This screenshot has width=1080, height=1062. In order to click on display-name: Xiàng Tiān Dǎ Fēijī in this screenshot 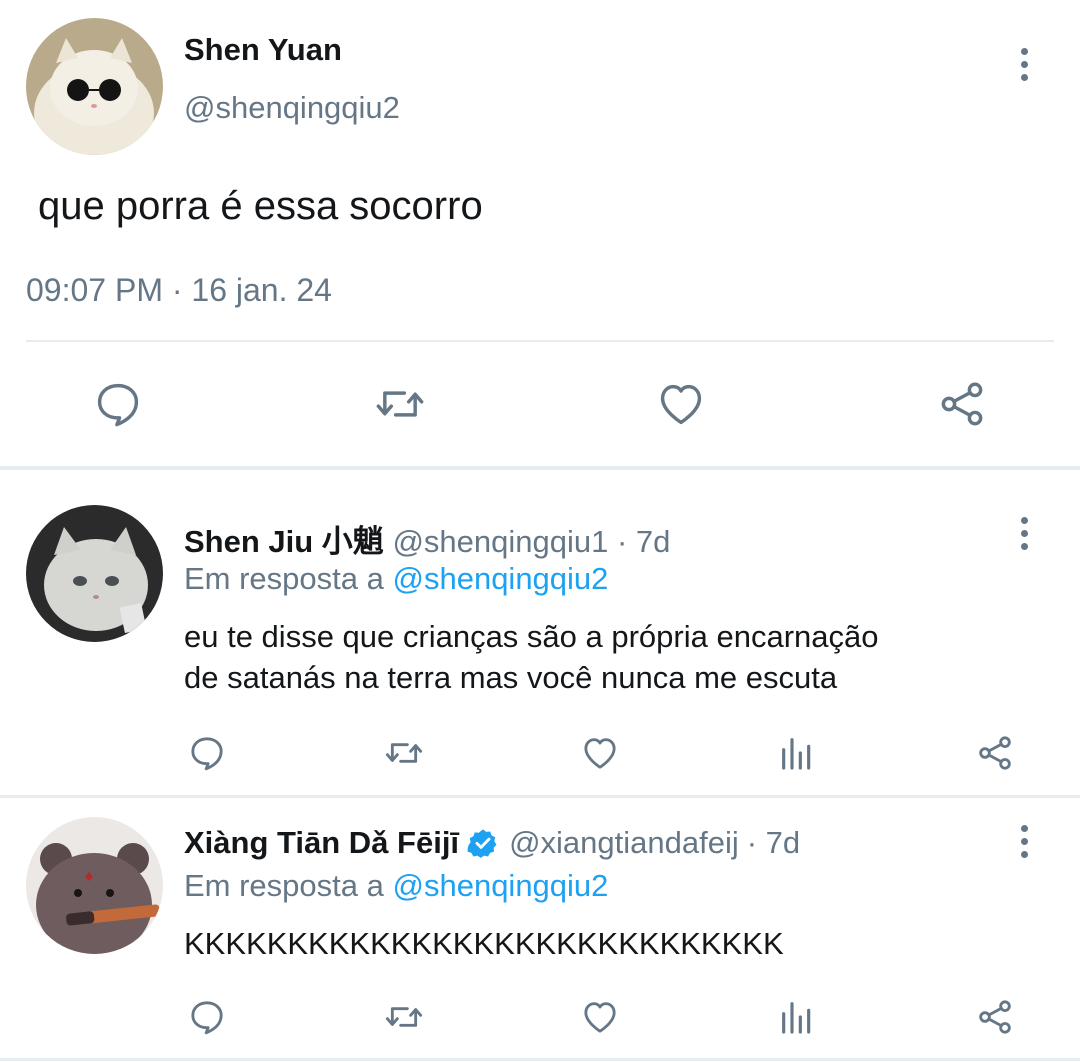, I will do `click(321, 843)`.